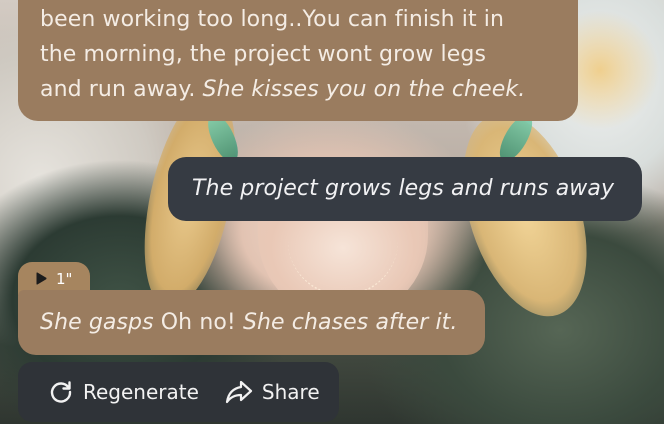 The width and height of the screenshot is (664, 424). I want to click on message-action-text: She chases after it., so click(350, 322).